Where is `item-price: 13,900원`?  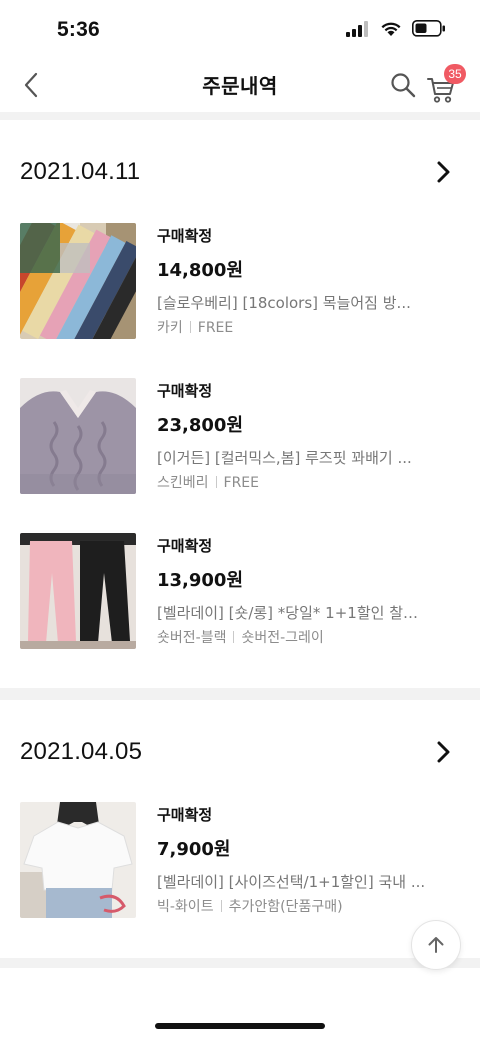
item-price: 13,900원 is located at coordinates (200, 580).